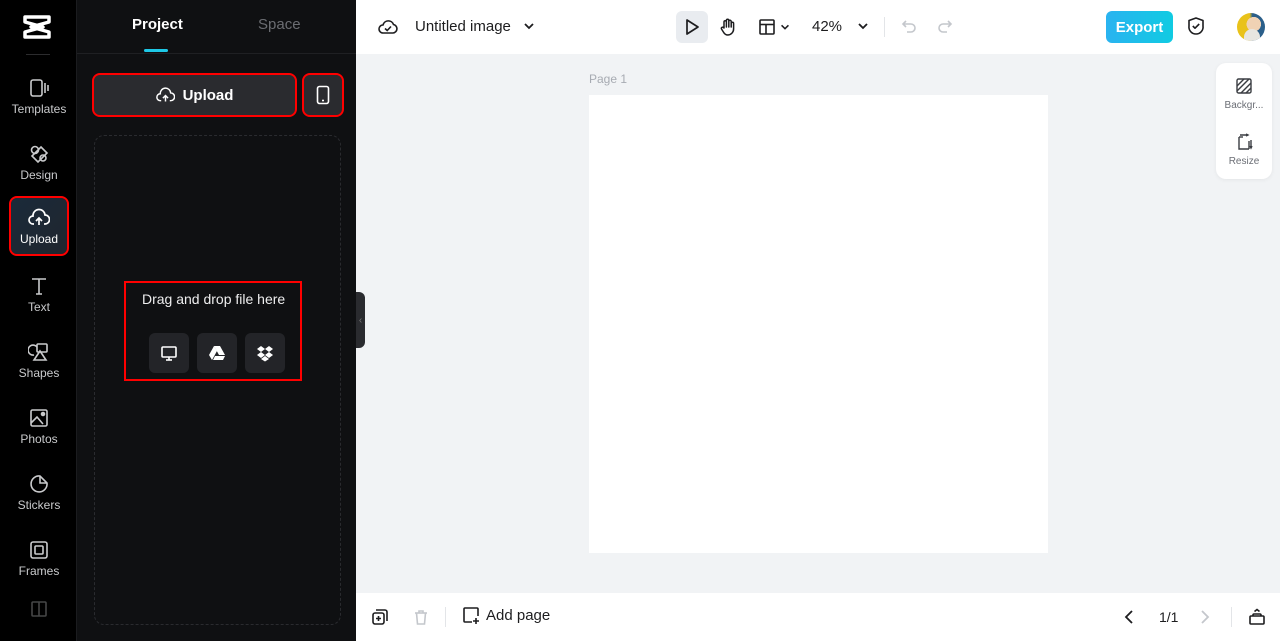 The height and width of the screenshot is (641, 1280). I want to click on export-button: Export, so click(1139, 27).